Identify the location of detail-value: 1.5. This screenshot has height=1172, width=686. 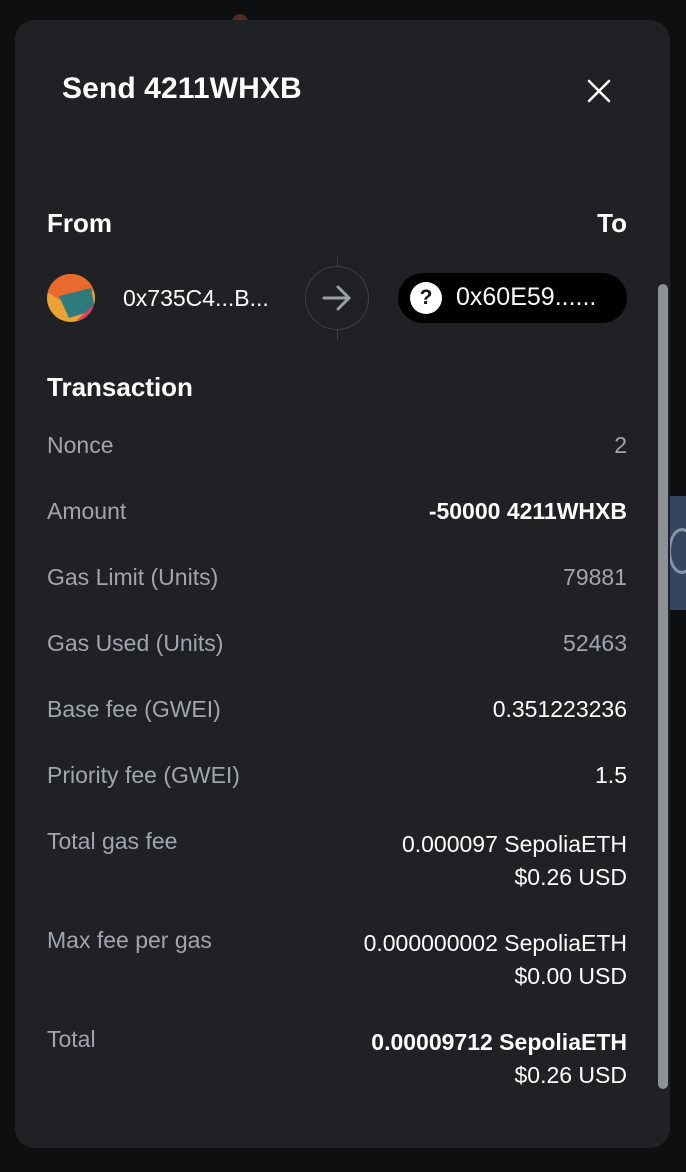
(611, 775).